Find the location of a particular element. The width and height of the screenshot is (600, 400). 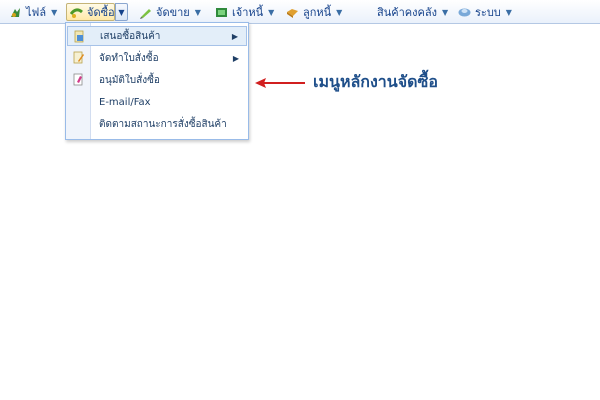

receivable-icon is located at coordinates (292, 12).